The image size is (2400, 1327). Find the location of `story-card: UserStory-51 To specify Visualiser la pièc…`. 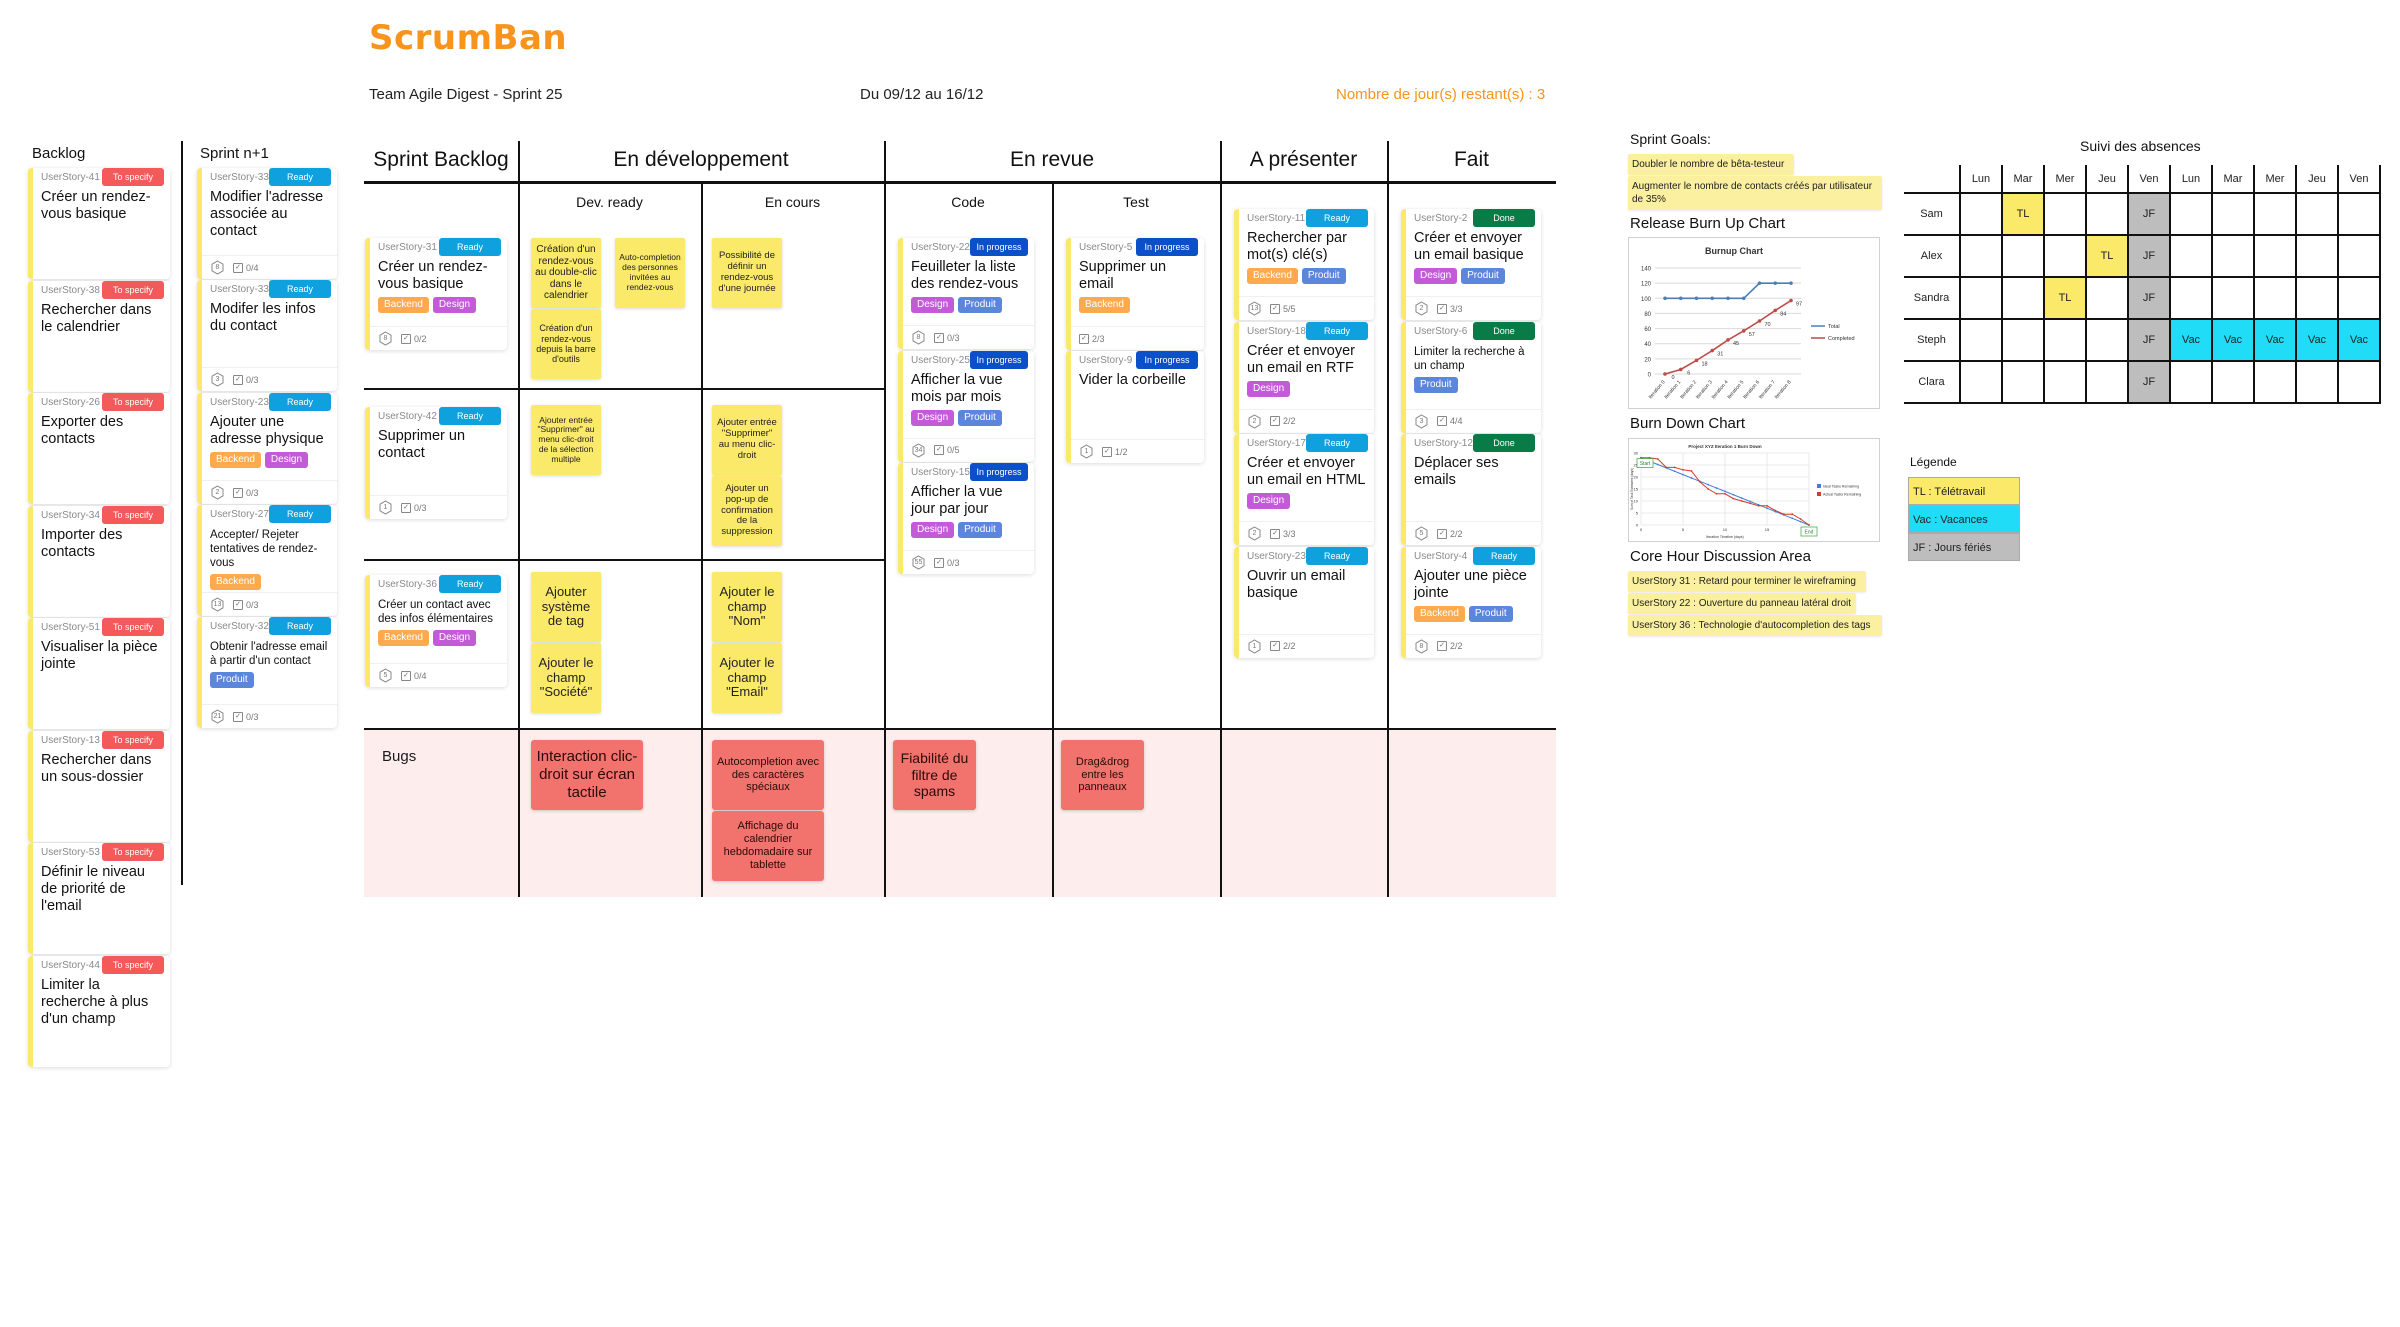

story-card: UserStory-51 To specify Visualiser la pièc… is located at coordinates (99, 673).